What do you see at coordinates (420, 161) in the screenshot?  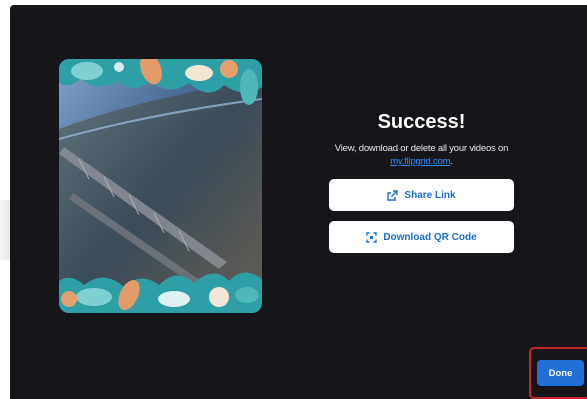 I see `flipgrid-link: my.flipgrid.com` at bounding box center [420, 161].